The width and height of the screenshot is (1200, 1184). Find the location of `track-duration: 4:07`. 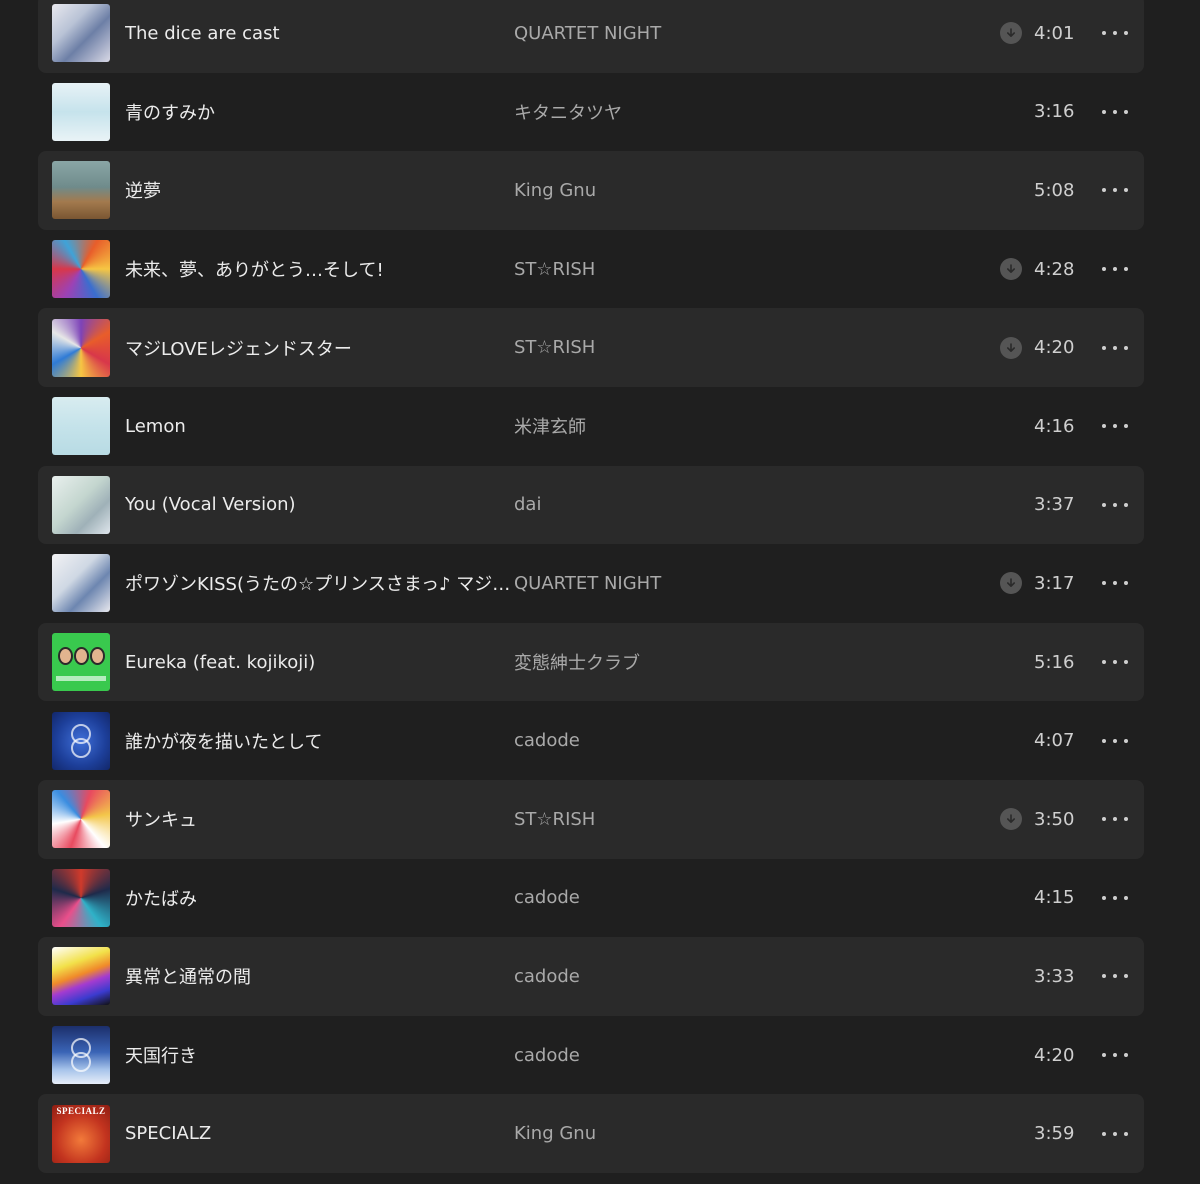

track-duration: 4:07 is located at coordinates (1054, 741).